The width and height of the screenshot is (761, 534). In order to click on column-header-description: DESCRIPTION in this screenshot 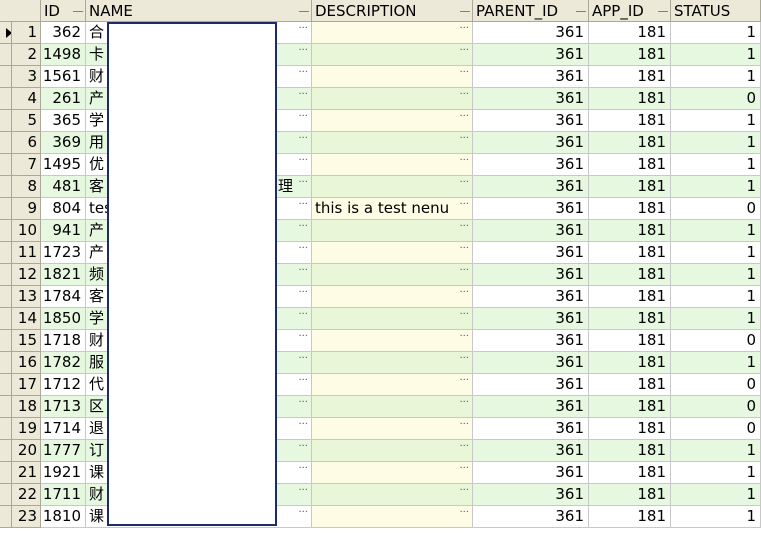, I will do `click(392, 11)`.